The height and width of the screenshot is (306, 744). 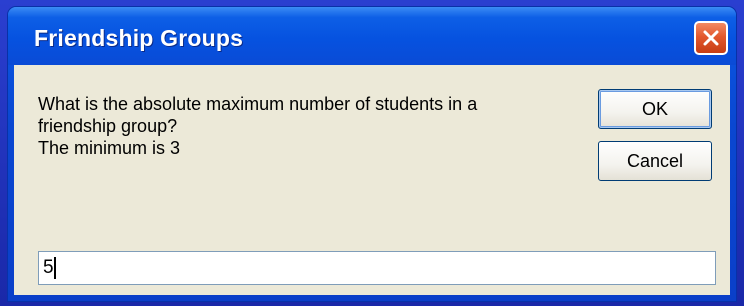 I want to click on dialog-title: Friendship Groups, so click(x=139, y=38).